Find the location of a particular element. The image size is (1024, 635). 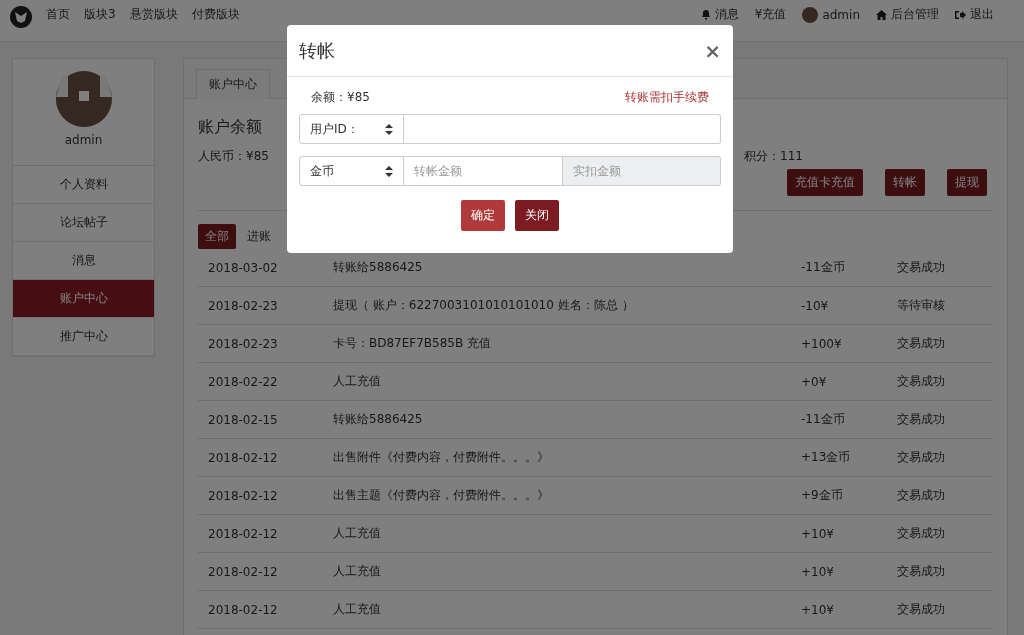

home-icon is located at coordinates (881, 14).